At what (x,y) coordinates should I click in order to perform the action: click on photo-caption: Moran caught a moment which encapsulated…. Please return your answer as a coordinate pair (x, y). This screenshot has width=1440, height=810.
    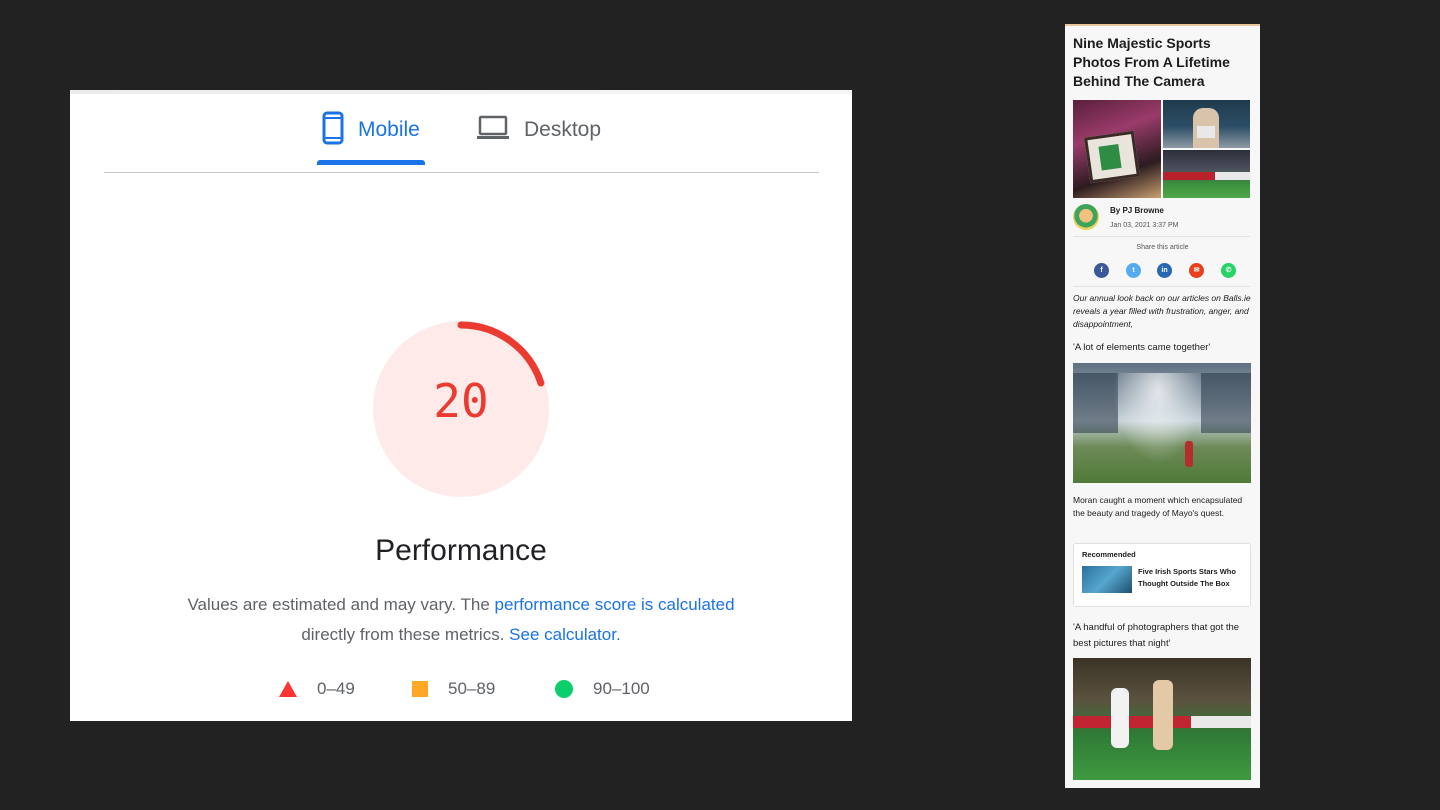
    Looking at the image, I should click on (1158, 506).